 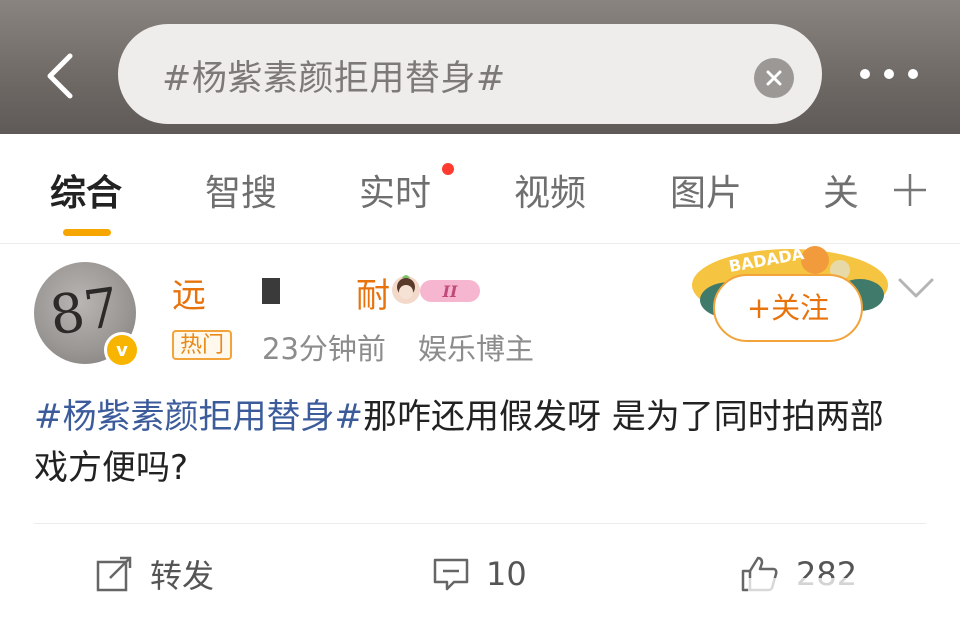 I want to click on more-options-button, so click(x=889, y=74).